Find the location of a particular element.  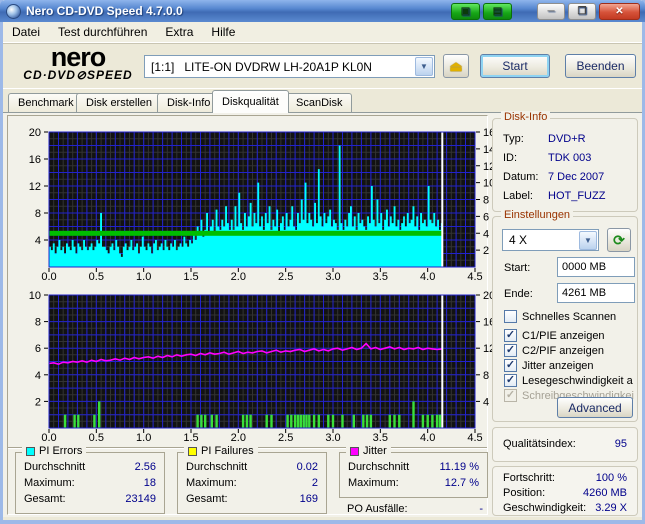

nero-logo: nero CD·DVD⊘SPEED is located at coordinates (78, 62).